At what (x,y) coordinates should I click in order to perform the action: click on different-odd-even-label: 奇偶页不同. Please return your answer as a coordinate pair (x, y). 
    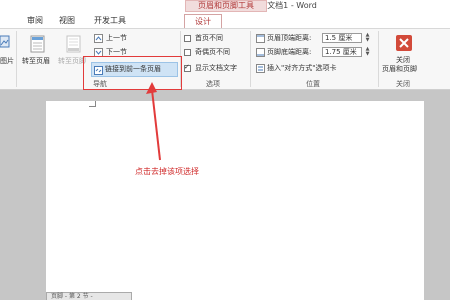
    Looking at the image, I should click on (212, 52).